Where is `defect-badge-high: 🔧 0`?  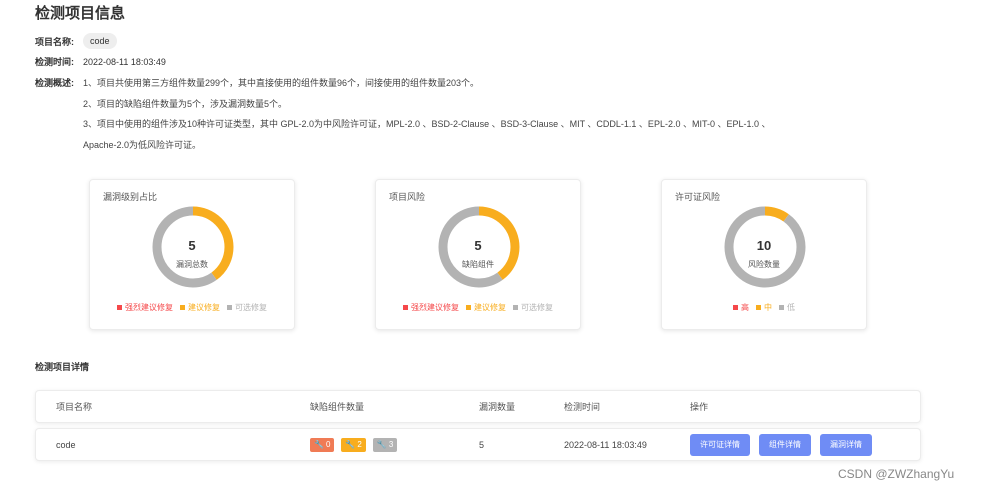
defect-badge-high: 🔧 0 is located at coordinates (322, 444).